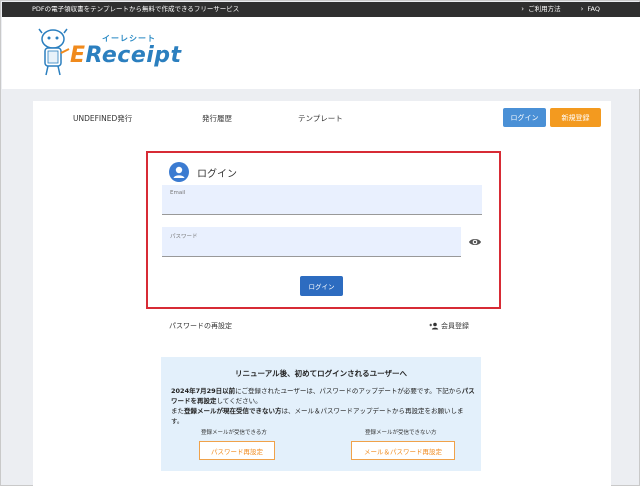 The width and height of the screenshot is (640, 486). What do you see at coordinates (322, 200) in the screenshot?
I see `email-field: Email` at bounding box center [322, 200].